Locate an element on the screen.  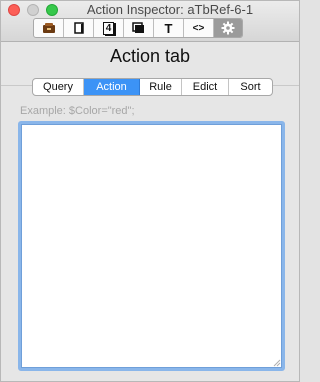
resize-grip-icon is located at coordinates (276, 362).